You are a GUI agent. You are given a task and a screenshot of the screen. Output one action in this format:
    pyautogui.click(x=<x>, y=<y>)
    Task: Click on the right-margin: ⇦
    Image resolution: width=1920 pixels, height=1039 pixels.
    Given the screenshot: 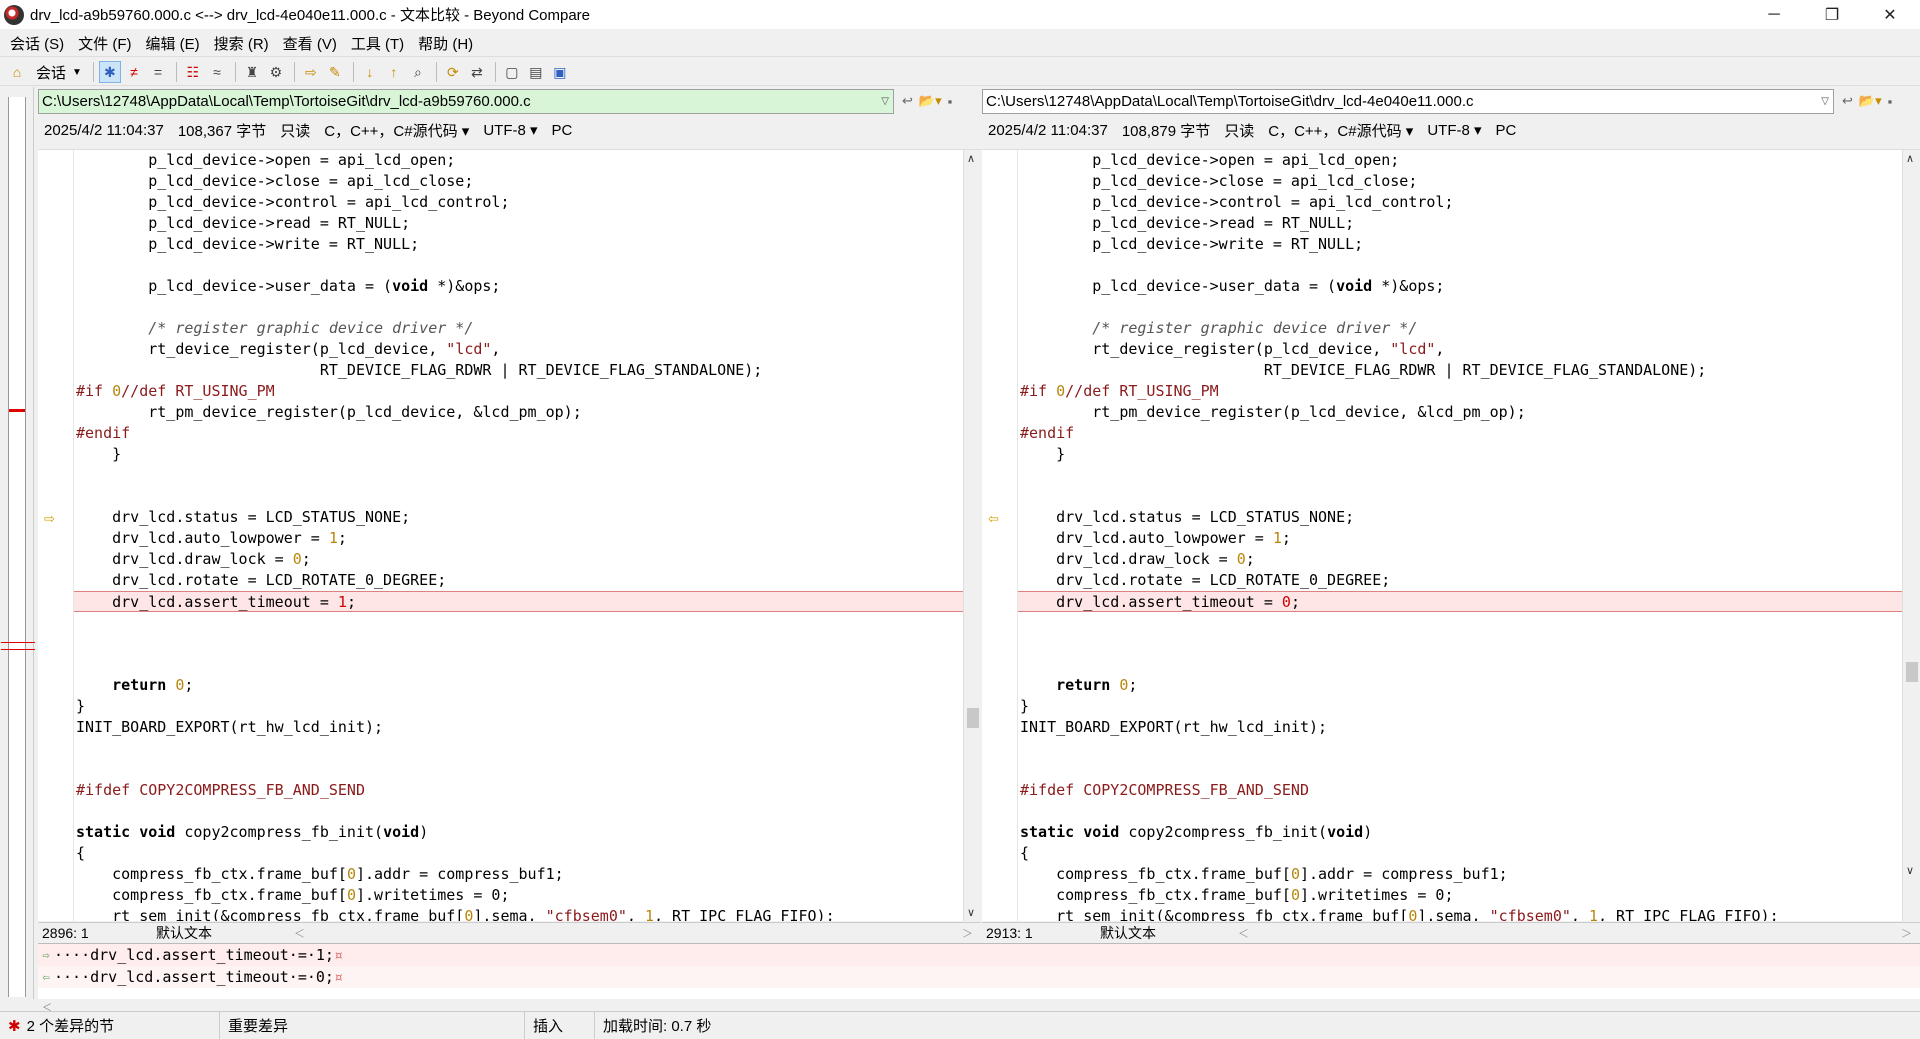 What is the action you would take?
    pyautogui.click(x=1000, y=535)
    